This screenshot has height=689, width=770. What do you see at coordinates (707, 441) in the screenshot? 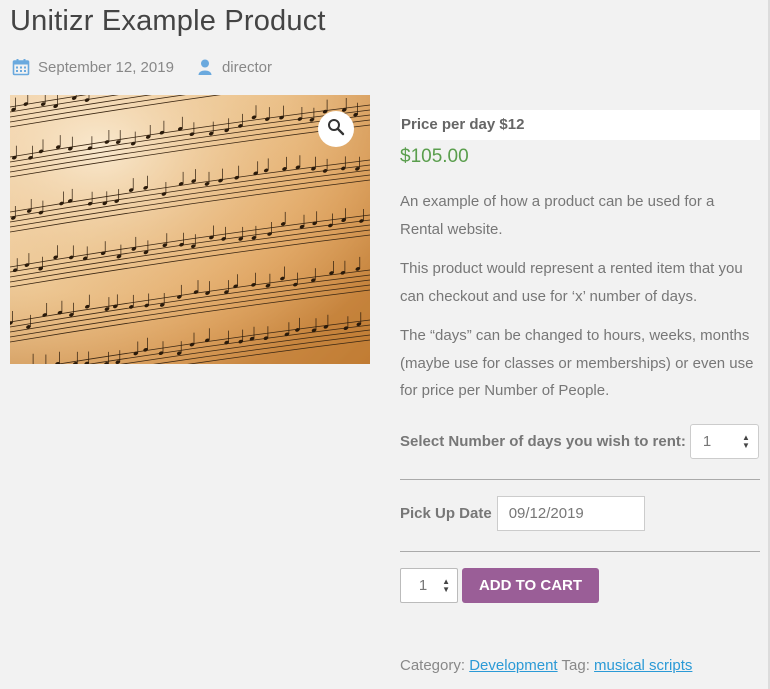
I see `rent-days-value: 1` at bounding box center [707, 441].